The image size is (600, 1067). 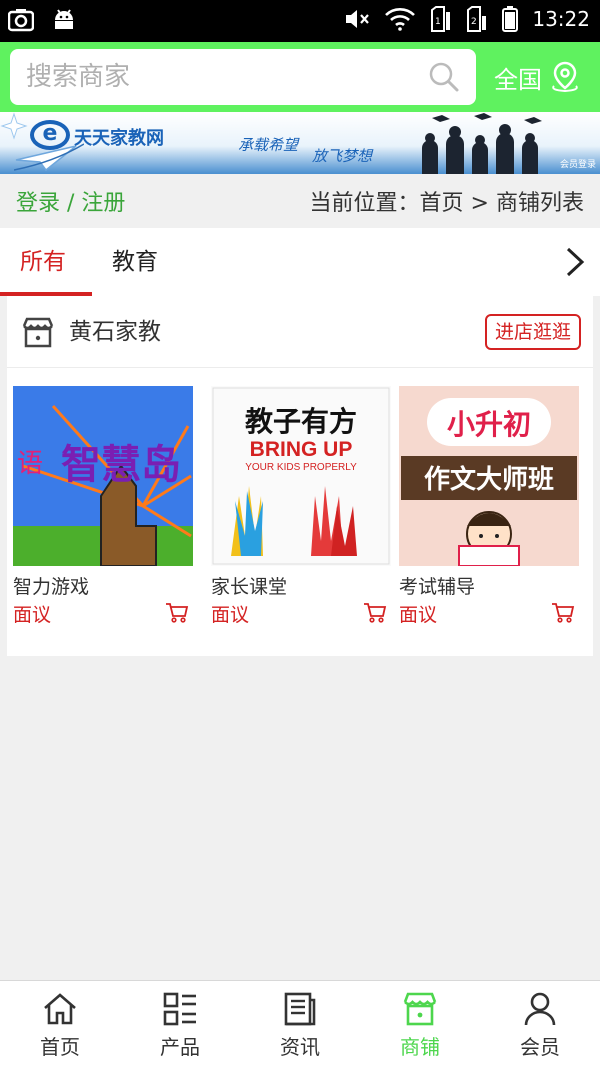 What do you see at coordinates (179, 1009) in the screenshot?
I see `grid-list-icon` at bounding box center [179, 1009].